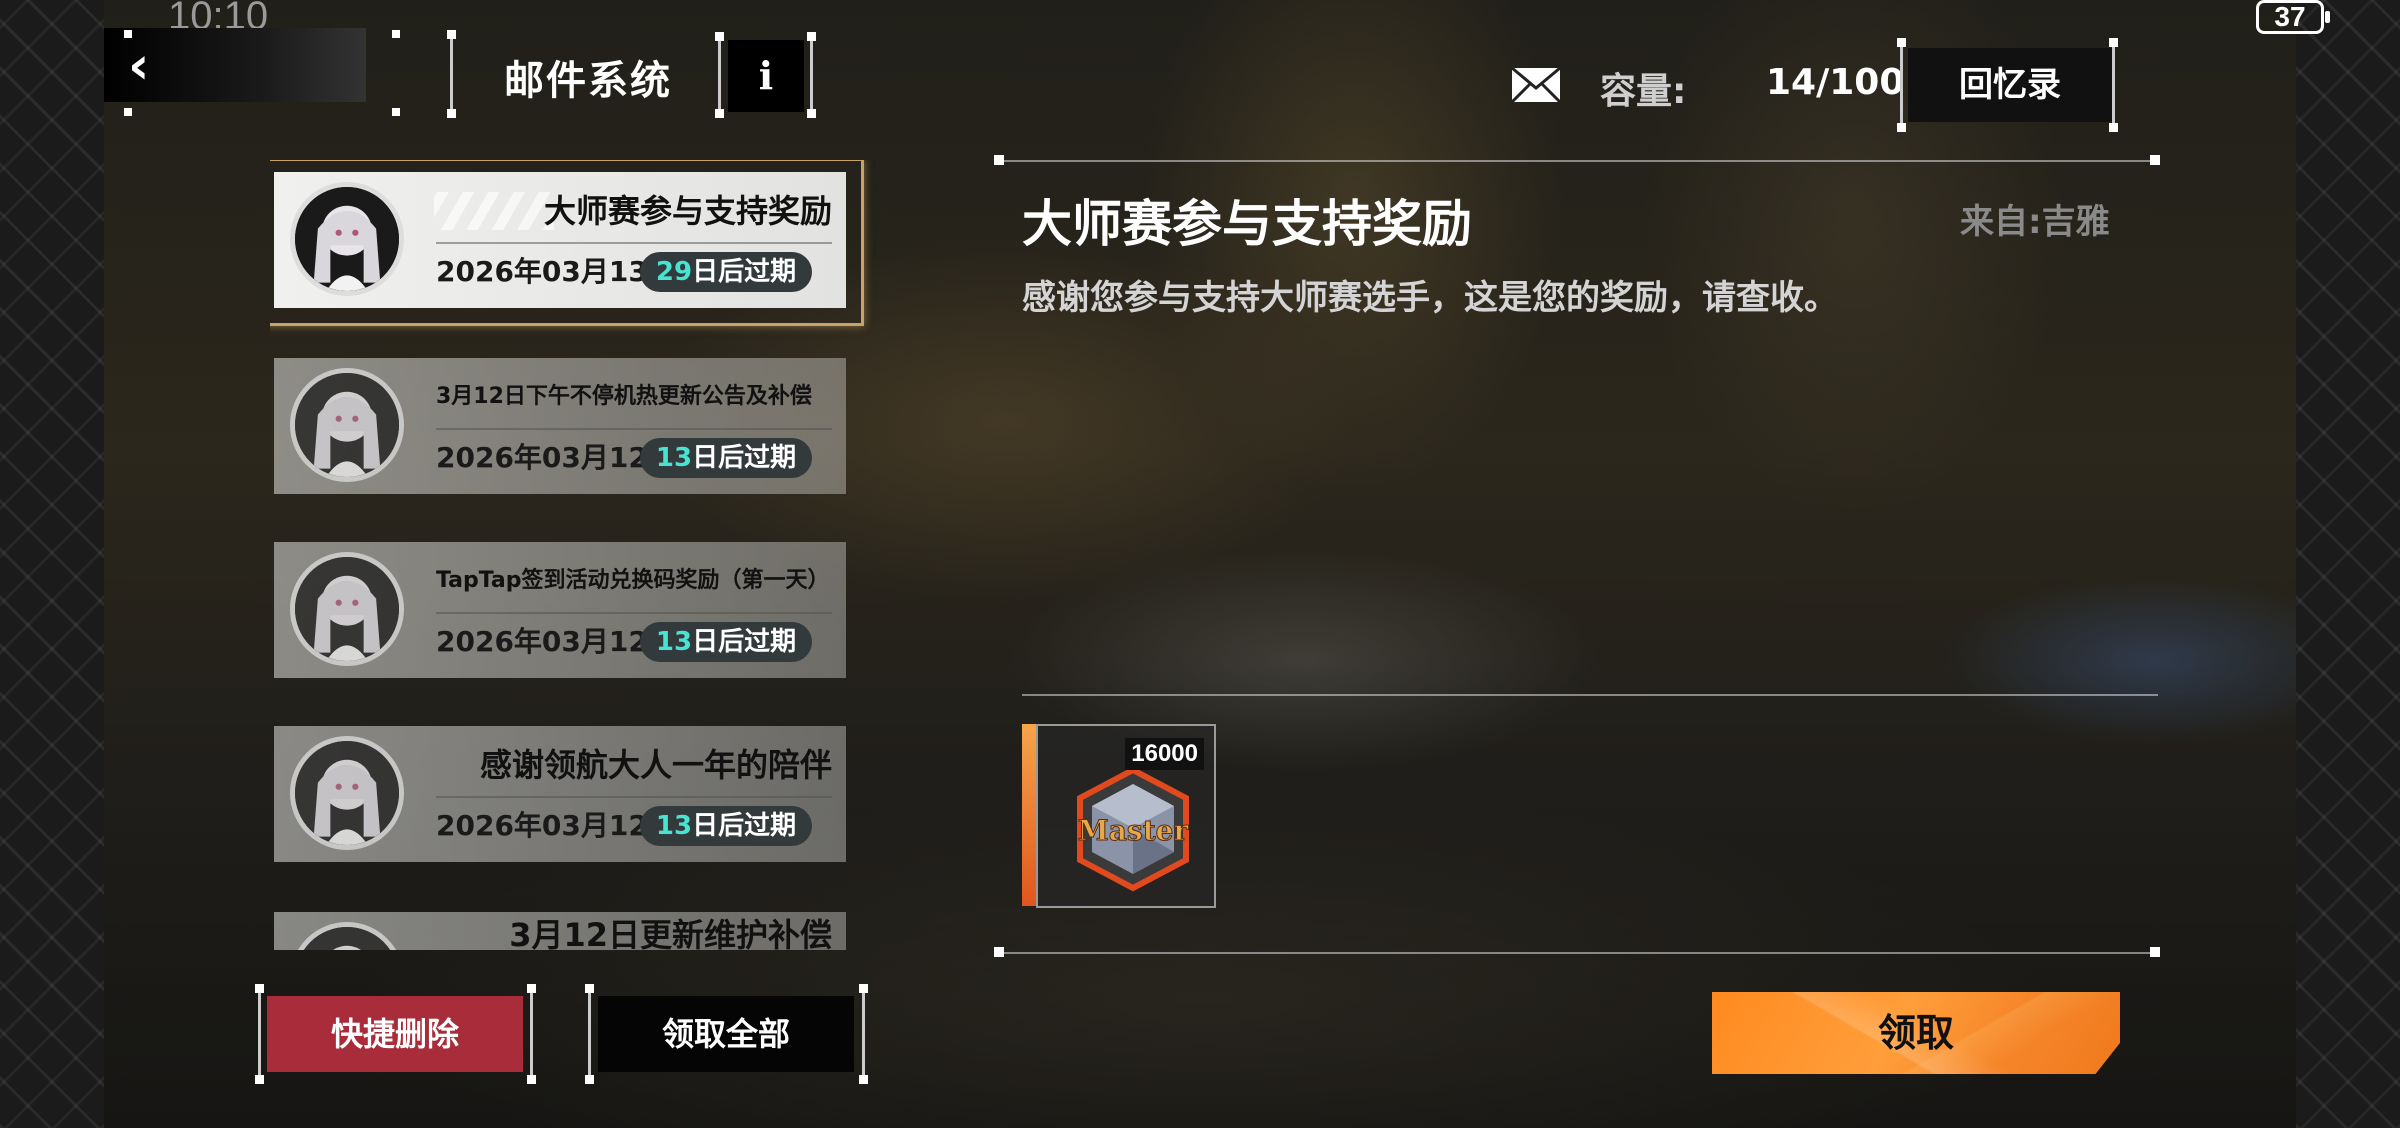 The image size is (2400, 1128). Describe the element at coordinates (726, 272) in the screenshot. I see `expiry-badge: 29日后过期` at that location.